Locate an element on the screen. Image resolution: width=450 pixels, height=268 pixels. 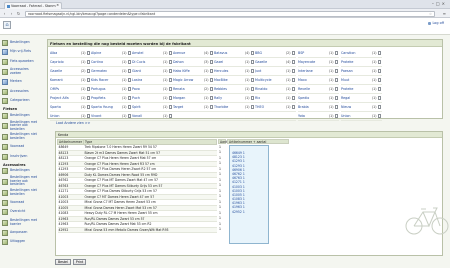
brand-cell: Regal (1) is located at coordinates (361, 98).